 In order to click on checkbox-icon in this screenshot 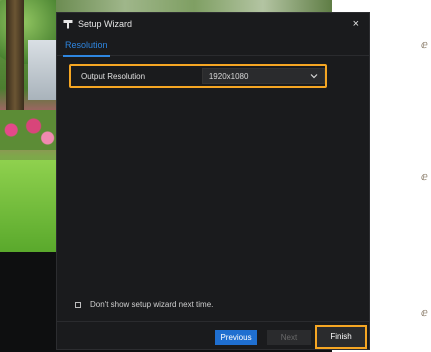, I will do `click(78, 304)`.